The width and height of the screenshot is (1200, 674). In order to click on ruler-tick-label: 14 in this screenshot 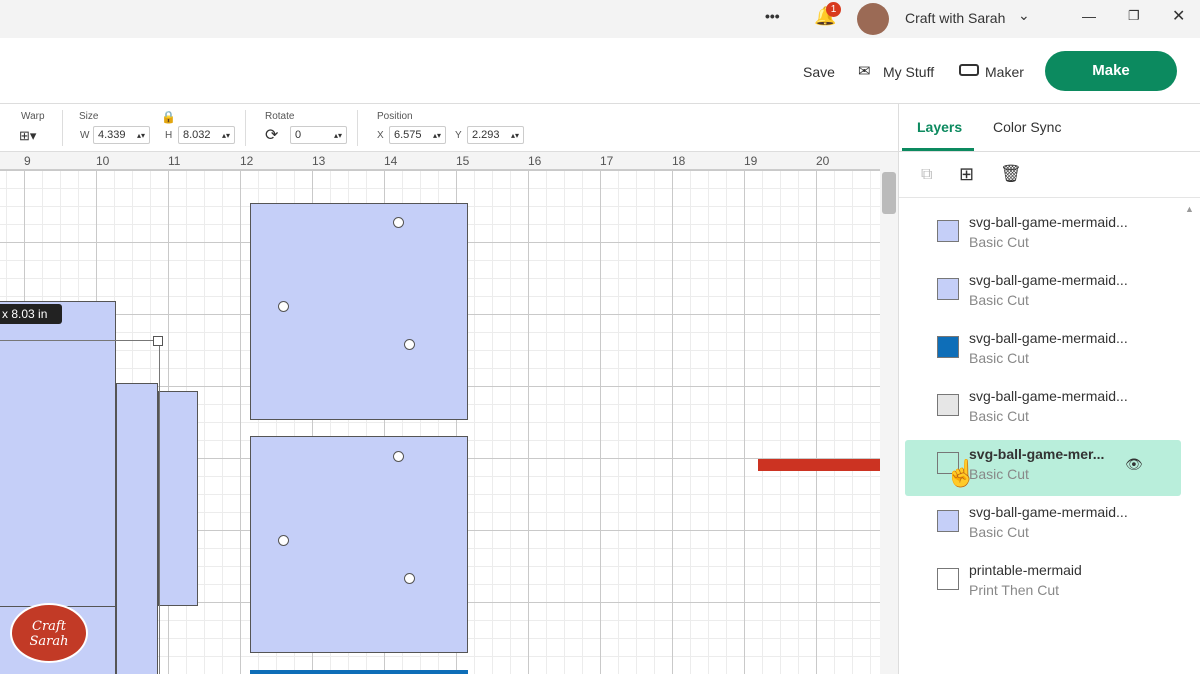, I will do `click(391, 161)`.